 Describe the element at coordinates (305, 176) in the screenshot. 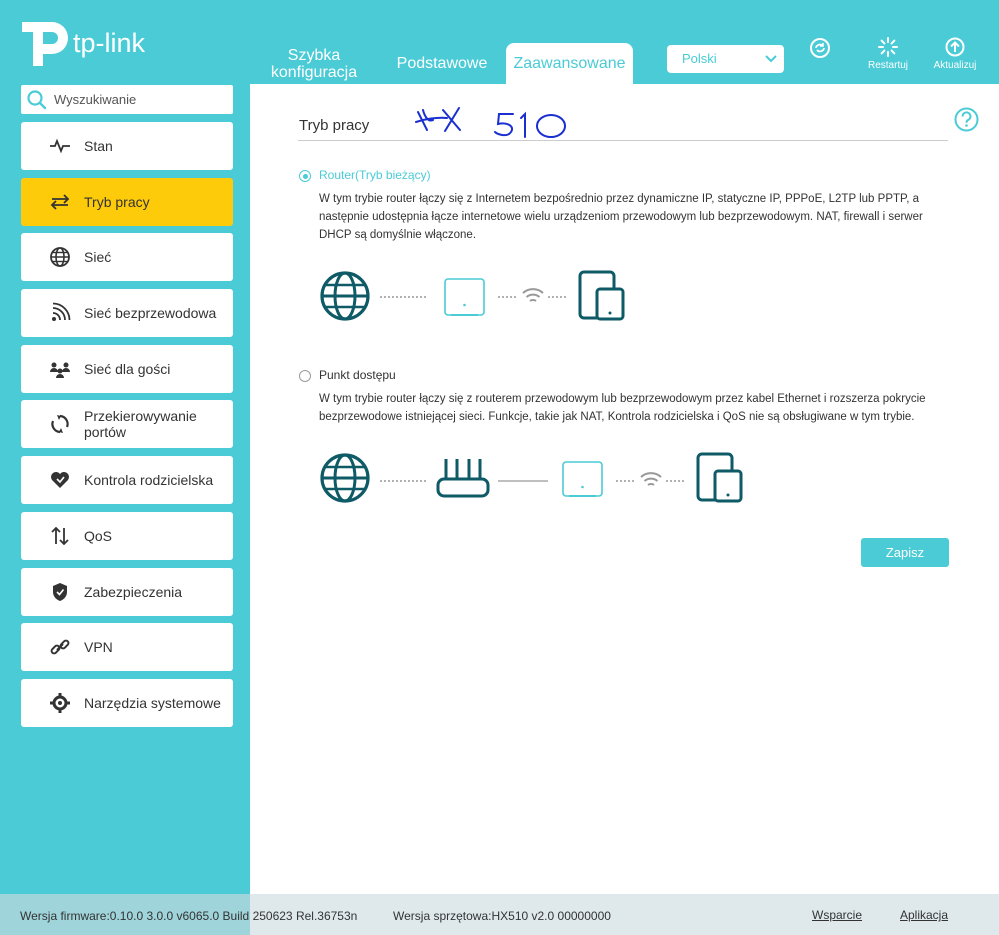

I see `router-radio` at that location.